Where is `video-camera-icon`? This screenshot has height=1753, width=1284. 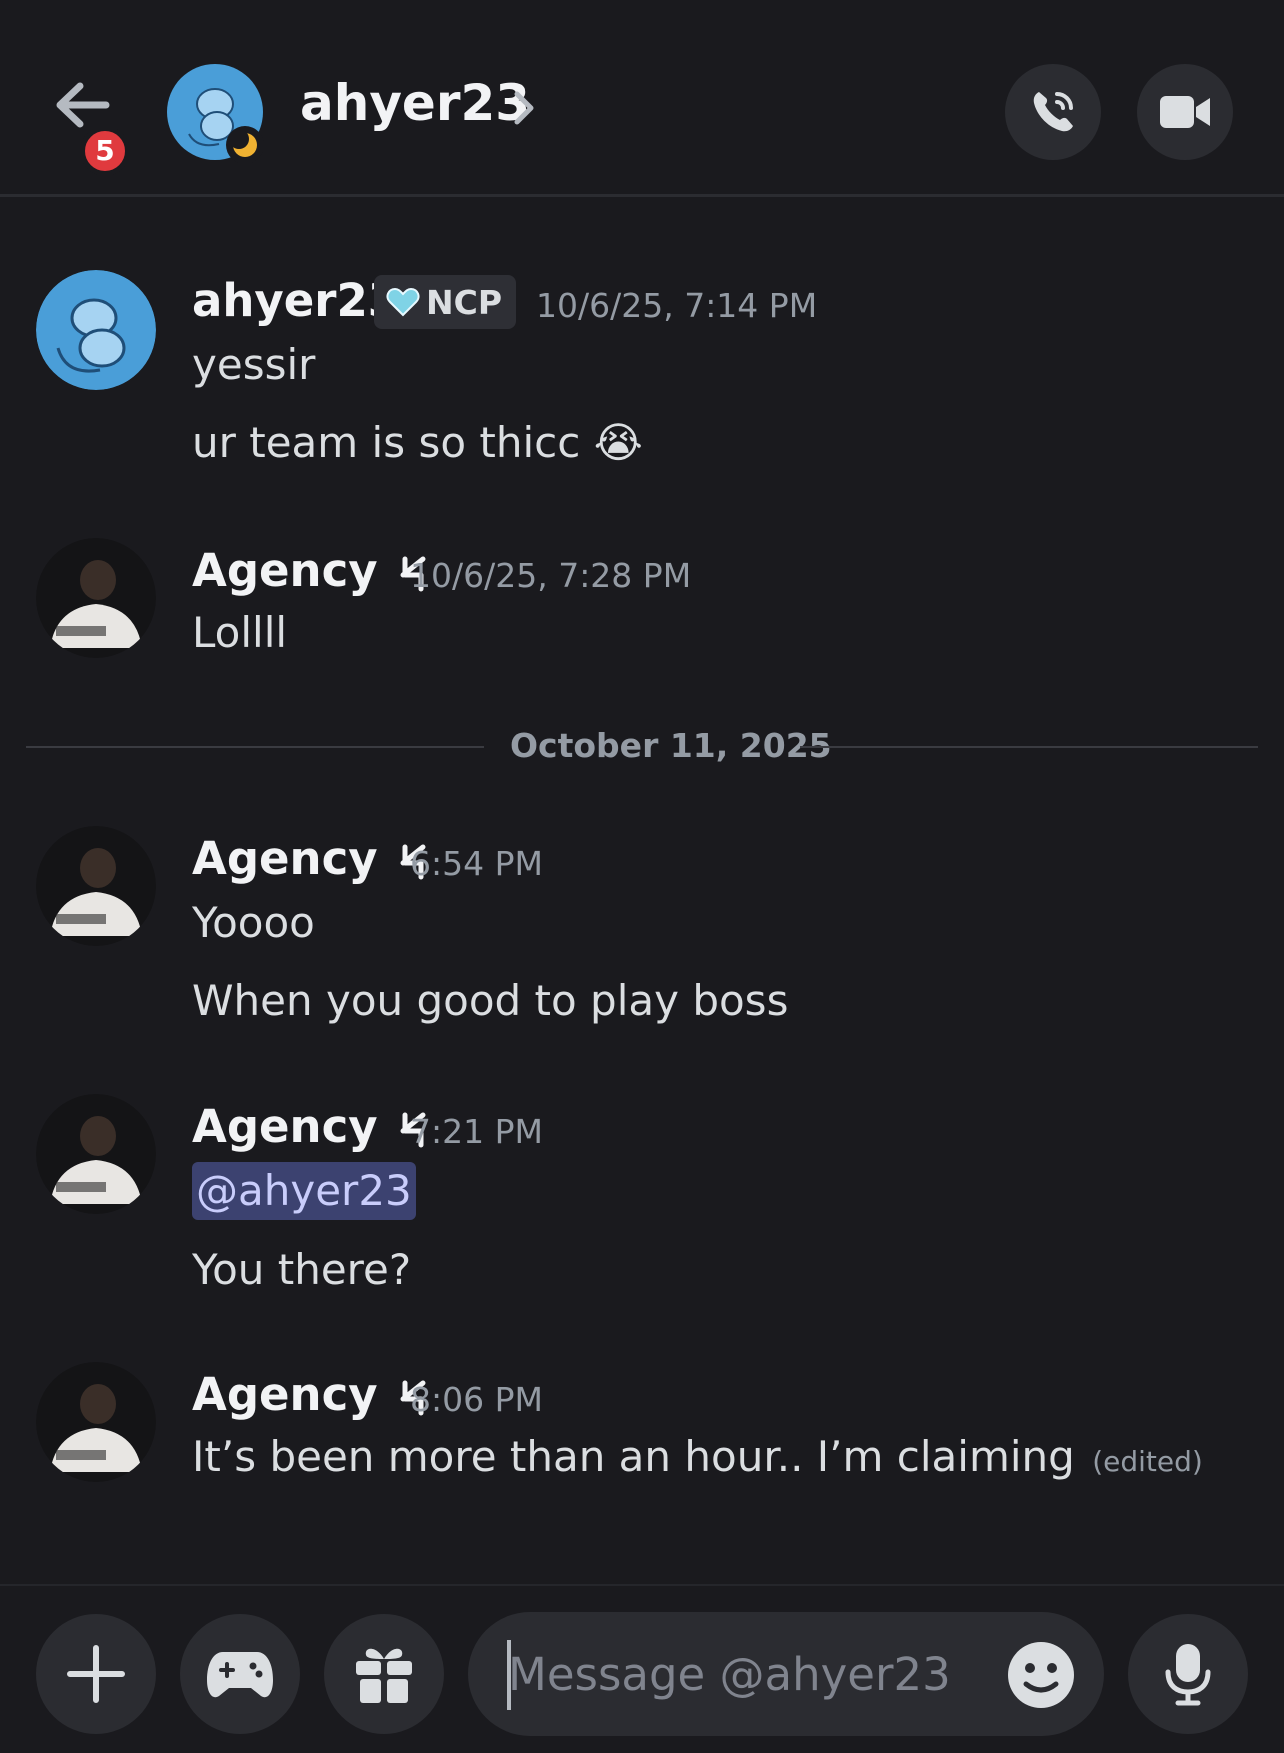
video-camera-icon is located at coordinates (1185, 112).